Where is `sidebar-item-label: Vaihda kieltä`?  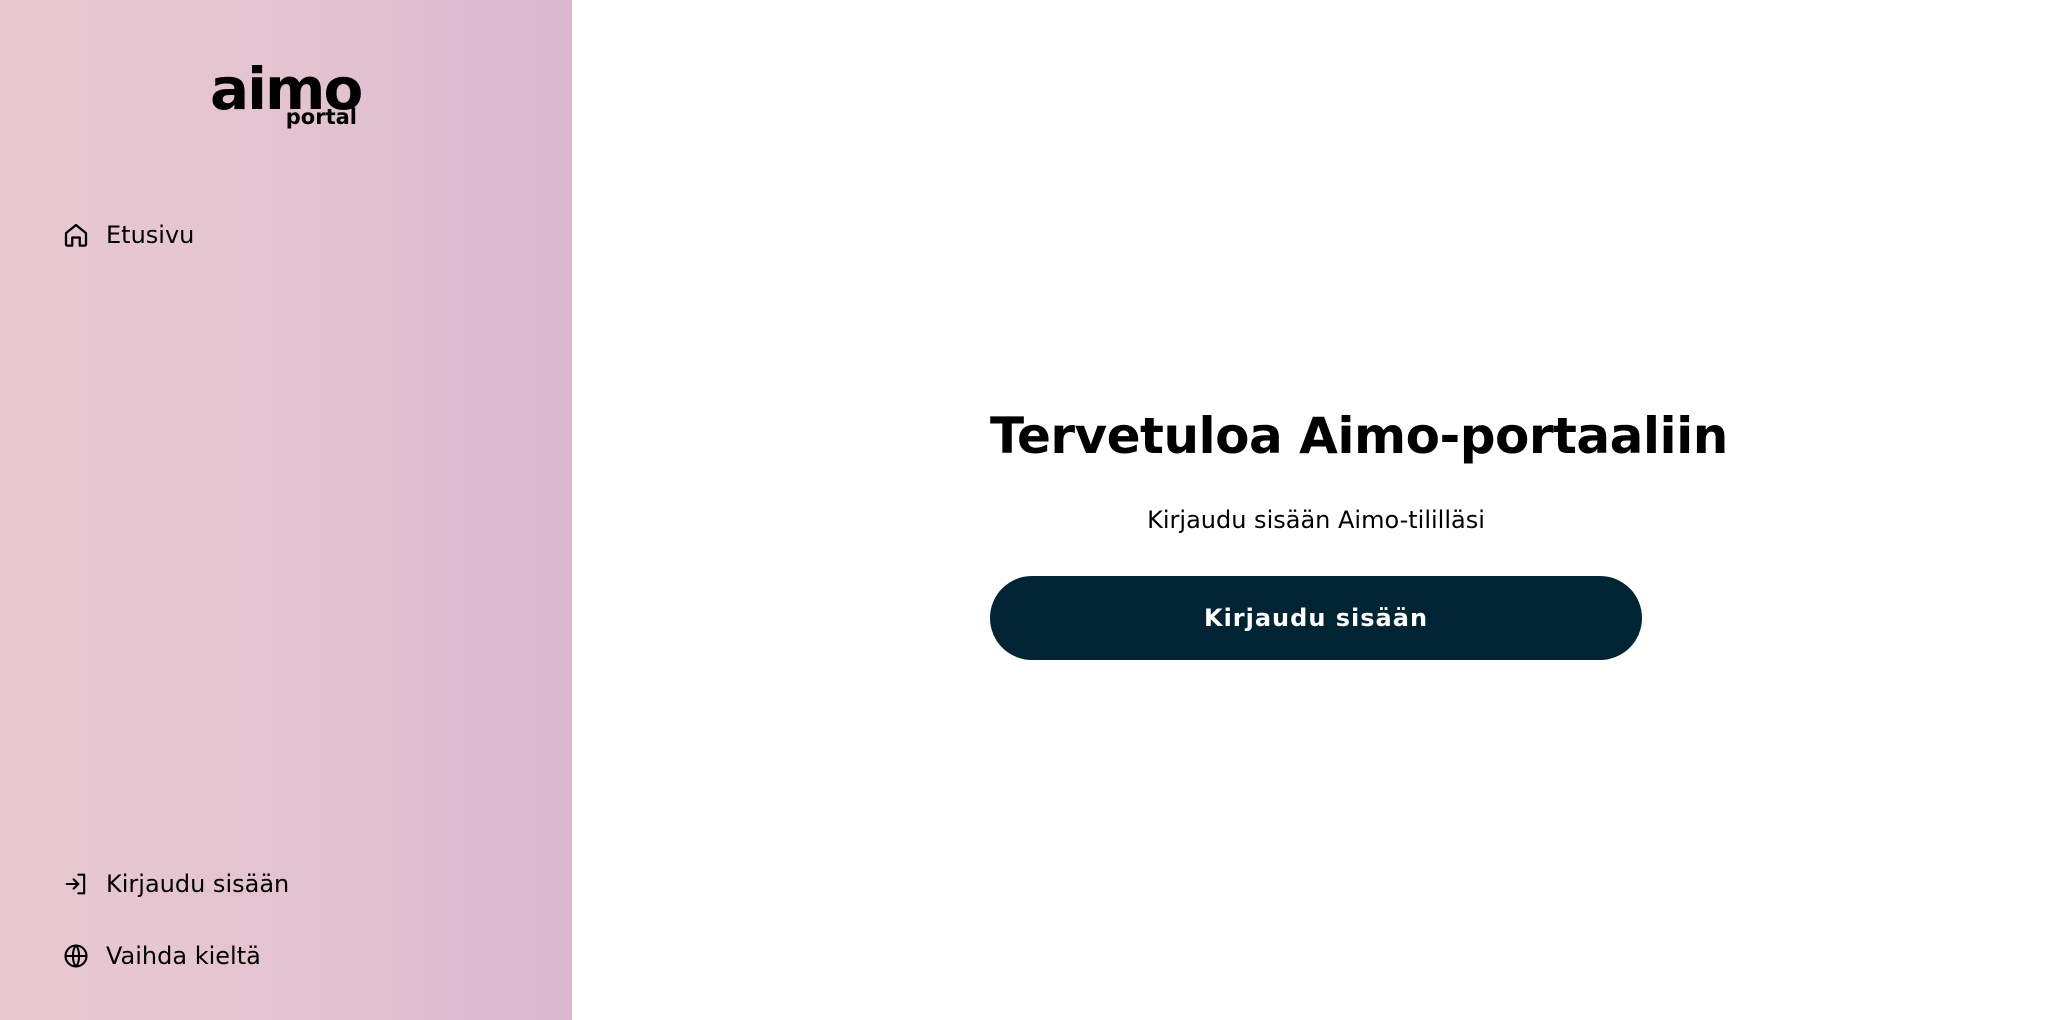
sidebar-item-label: Vaihda kieltä is located at coordinates (183, 956).